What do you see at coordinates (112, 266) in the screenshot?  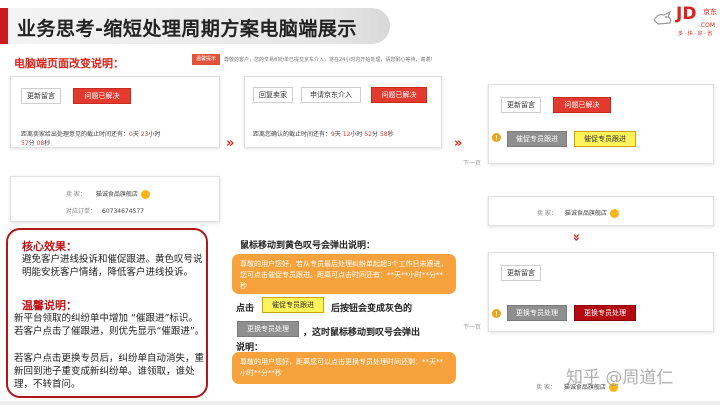 I see `core-effect-text: 避免客户进线投诉和催促跟进。黄色叹号说明能安抚客户情绪，降低客户进线投诉。` at bounding box center [112, 266].